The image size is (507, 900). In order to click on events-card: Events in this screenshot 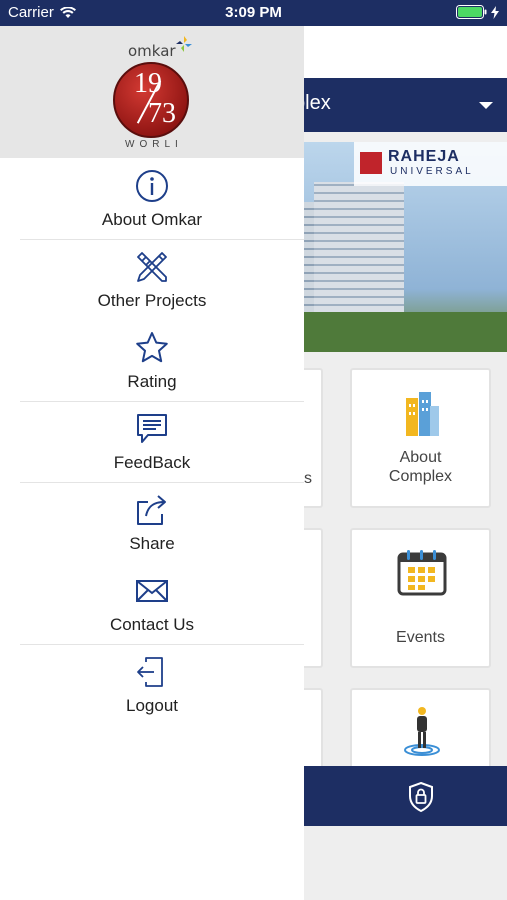, I will do `click(420, 598)`.